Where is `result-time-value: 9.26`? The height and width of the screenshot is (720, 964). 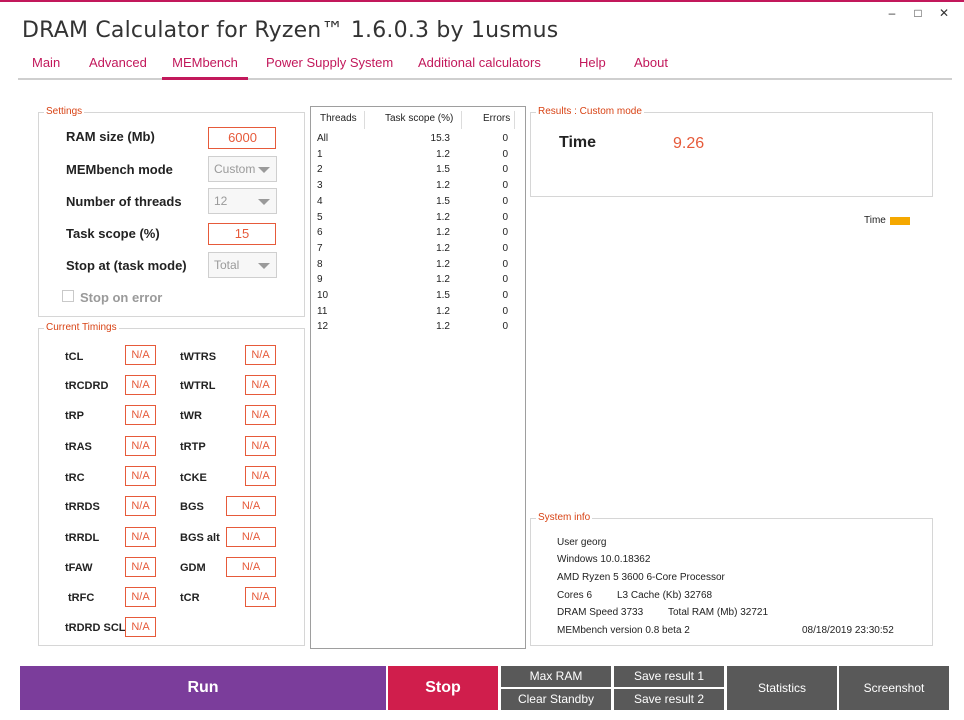 result-time-value: 9.26 is located at coordinates (689, 143).